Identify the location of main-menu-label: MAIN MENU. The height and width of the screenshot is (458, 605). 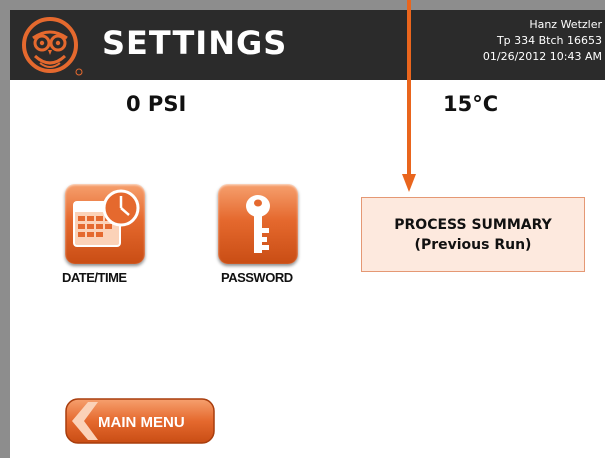
(141, 422).